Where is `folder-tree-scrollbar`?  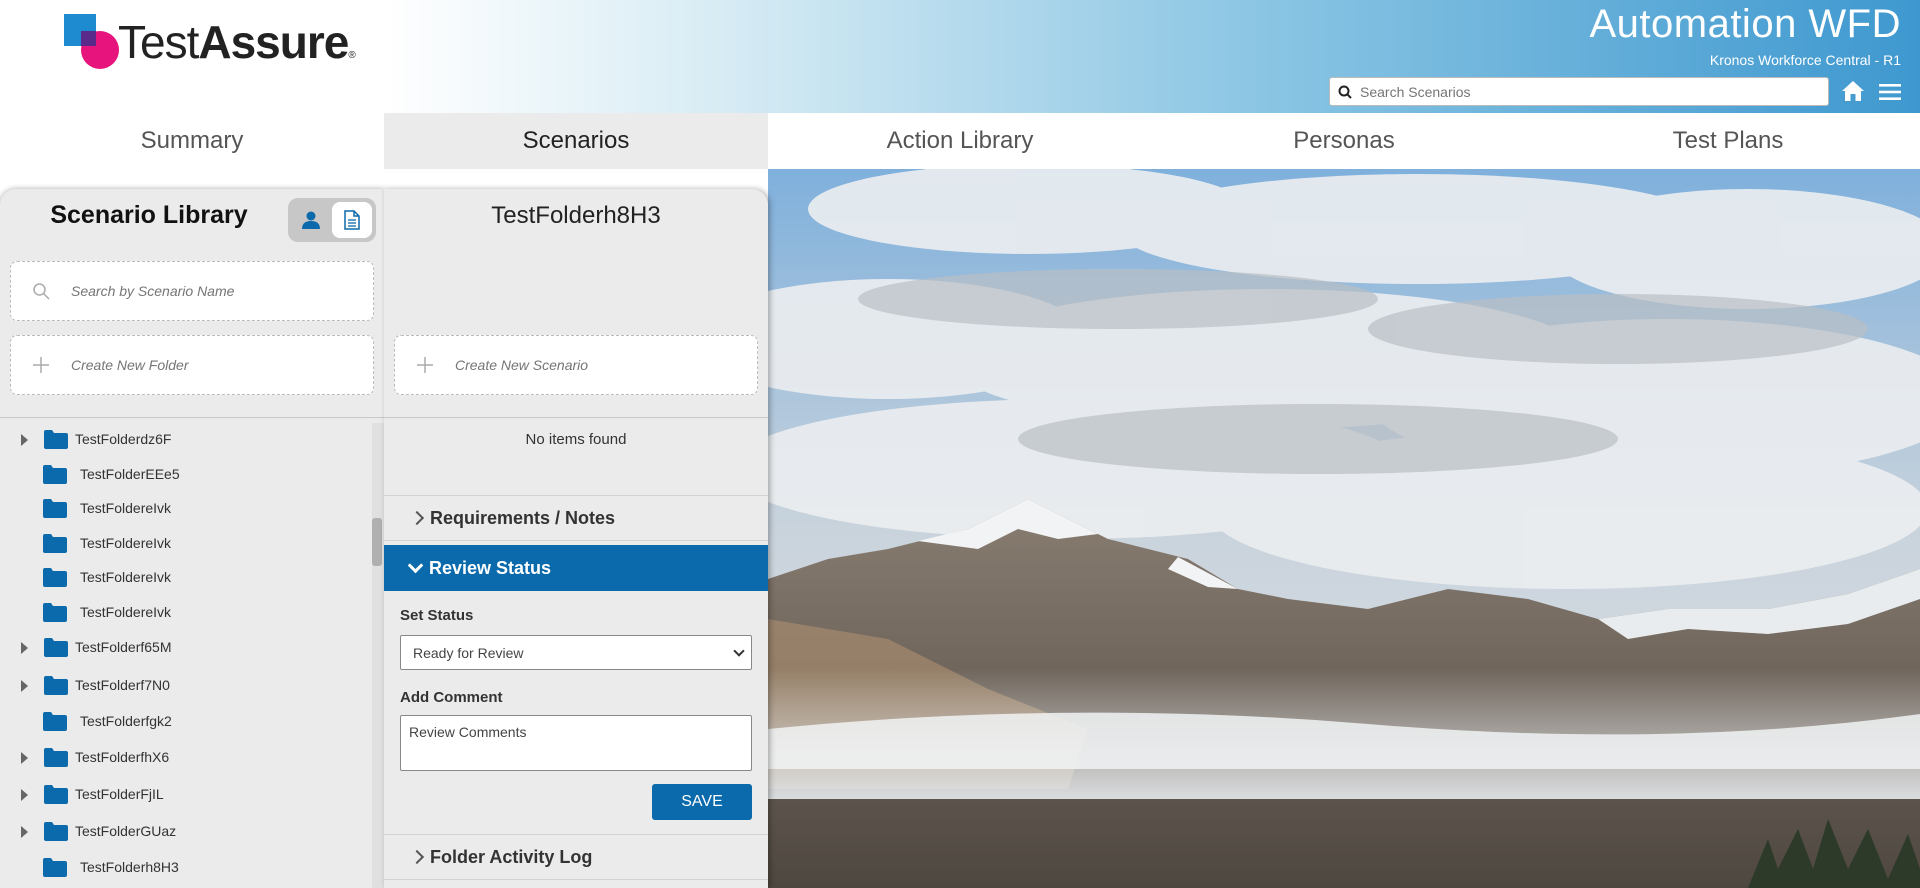 folder-tree-scrollbar is located at coordinates (378, 655).